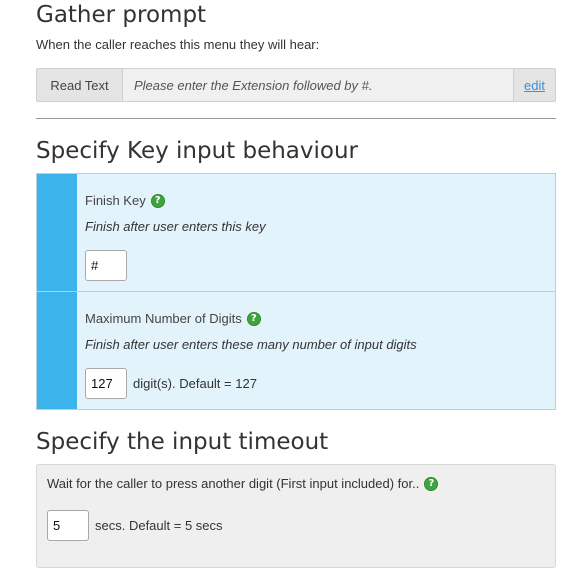 The height and width of the screenshot is (573, 586). Describe the element at coordinates (106, 265) in the screenshot. I see `finish-key-input: #` at that location.